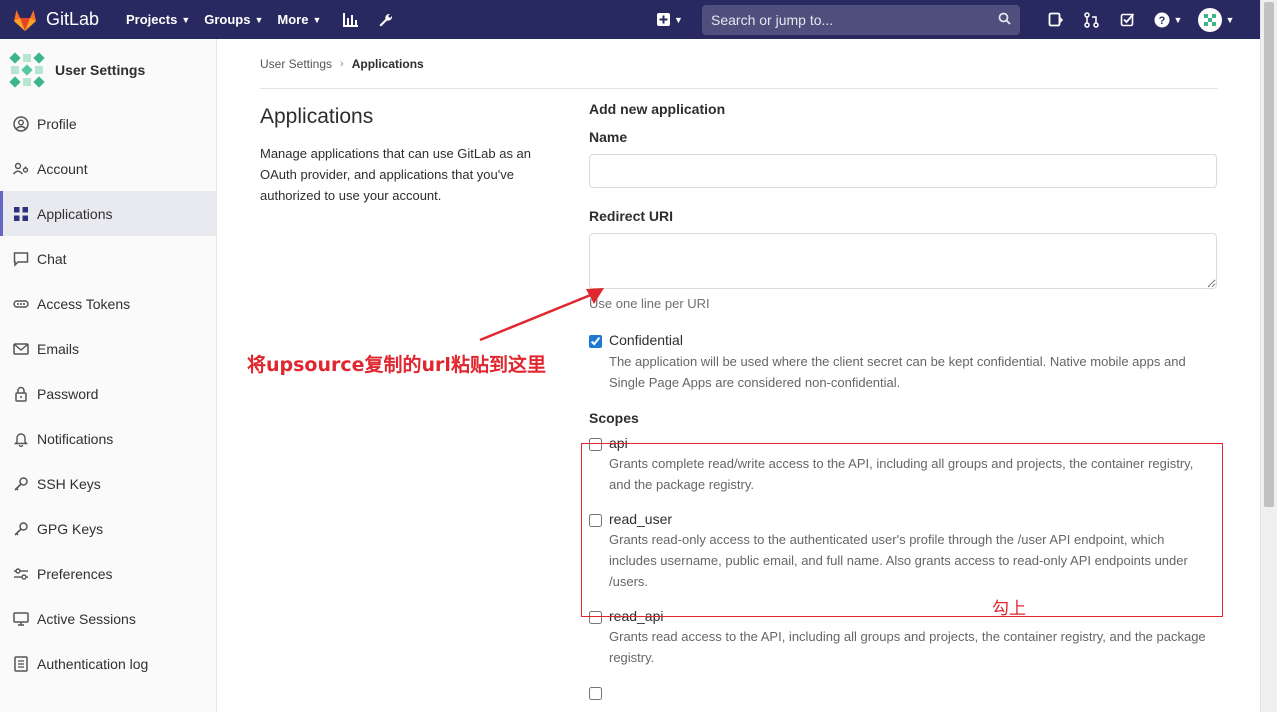  I want to click on name-label: Name, so click(608, 137).